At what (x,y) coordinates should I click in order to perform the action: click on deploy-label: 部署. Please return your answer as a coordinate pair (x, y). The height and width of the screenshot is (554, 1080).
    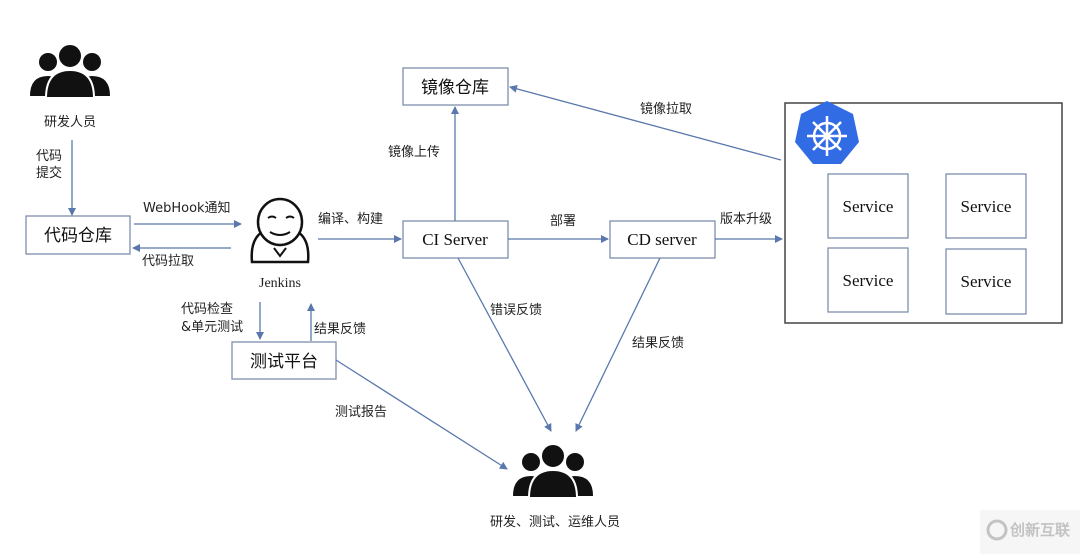
    Looking at the image, I should click on (563, 221).